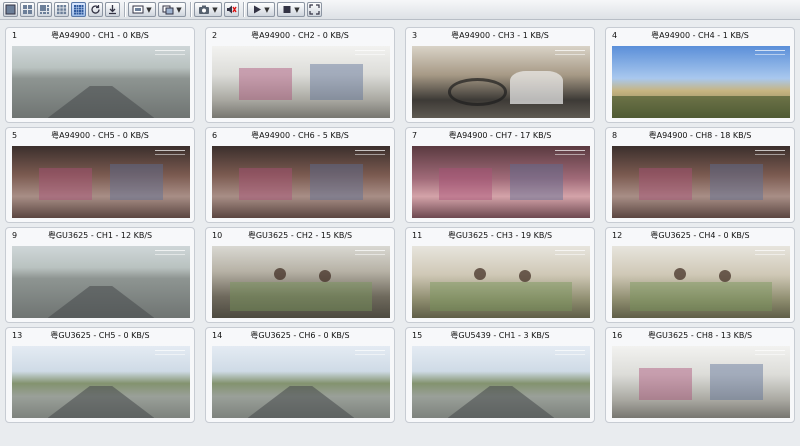 The image size is (800, 446). What do you see at coordinates (95, 9) in the screenshot?
I see `refresh-button` at bounding box center [95, 9].